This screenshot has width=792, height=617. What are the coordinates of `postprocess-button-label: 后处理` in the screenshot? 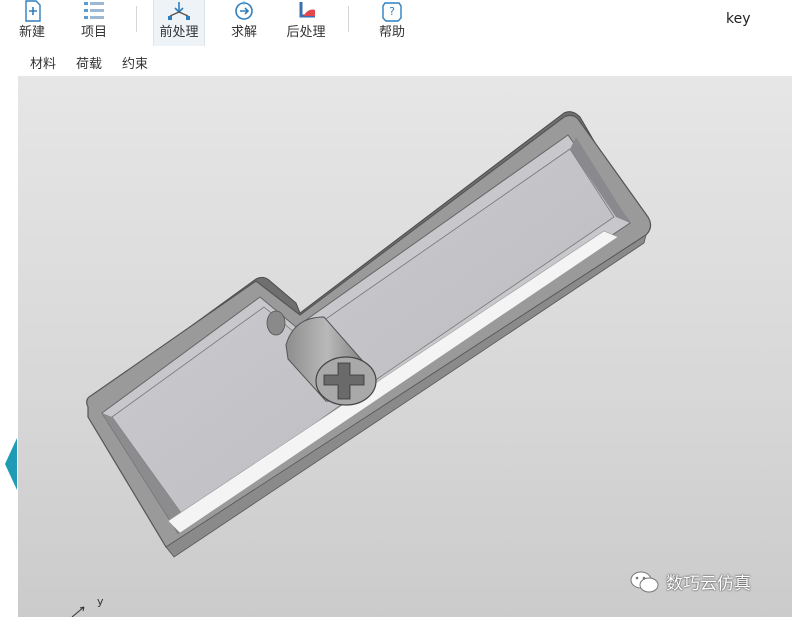 It's located at (306, 32).